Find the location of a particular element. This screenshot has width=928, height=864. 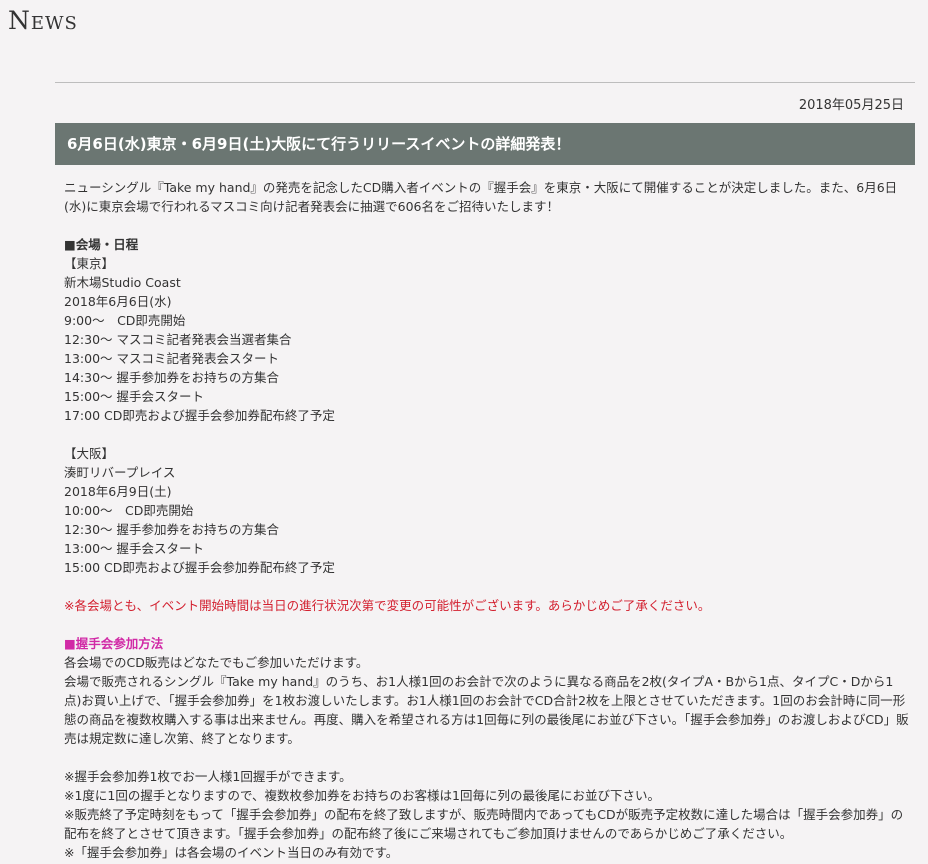

schedule-item: 12:30～ 握手参加券をお持ちの方集合 is located at coordinates (171, 529).